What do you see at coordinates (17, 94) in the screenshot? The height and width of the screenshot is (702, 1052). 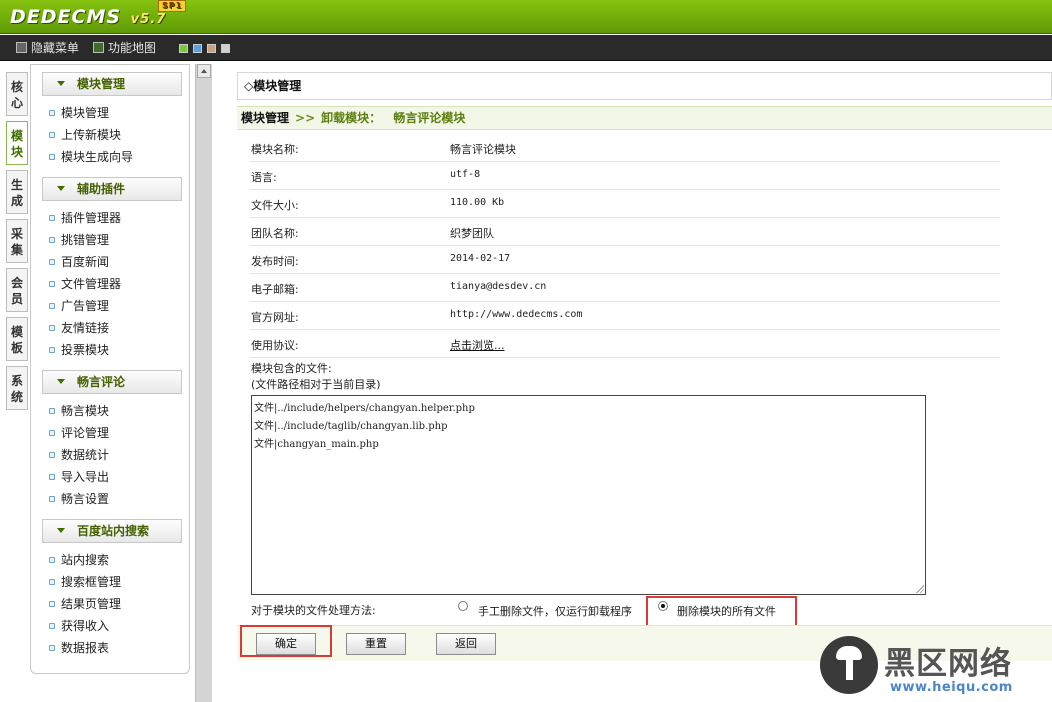 I see `tab-core: 核心` at bounding box center [17, 94].